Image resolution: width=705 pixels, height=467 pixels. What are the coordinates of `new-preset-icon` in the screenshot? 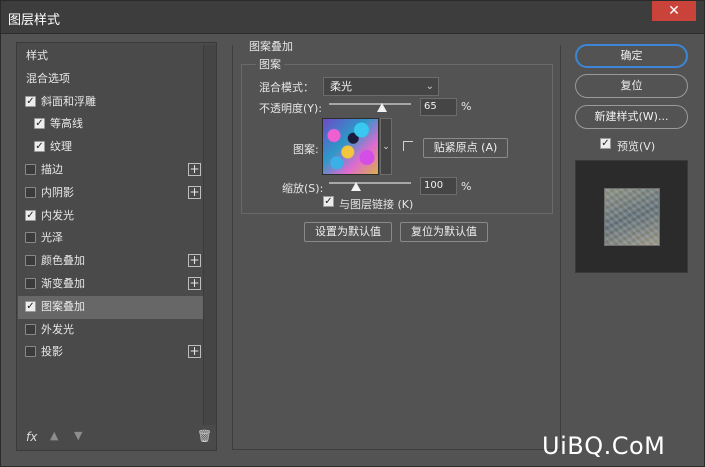 It's located at (408, 146).